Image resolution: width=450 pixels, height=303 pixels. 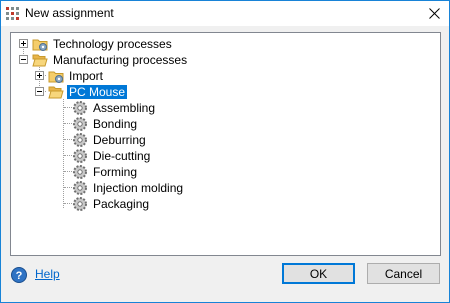 I want to click on tree-node-label: Injection molding, so click(x=138, y=188).